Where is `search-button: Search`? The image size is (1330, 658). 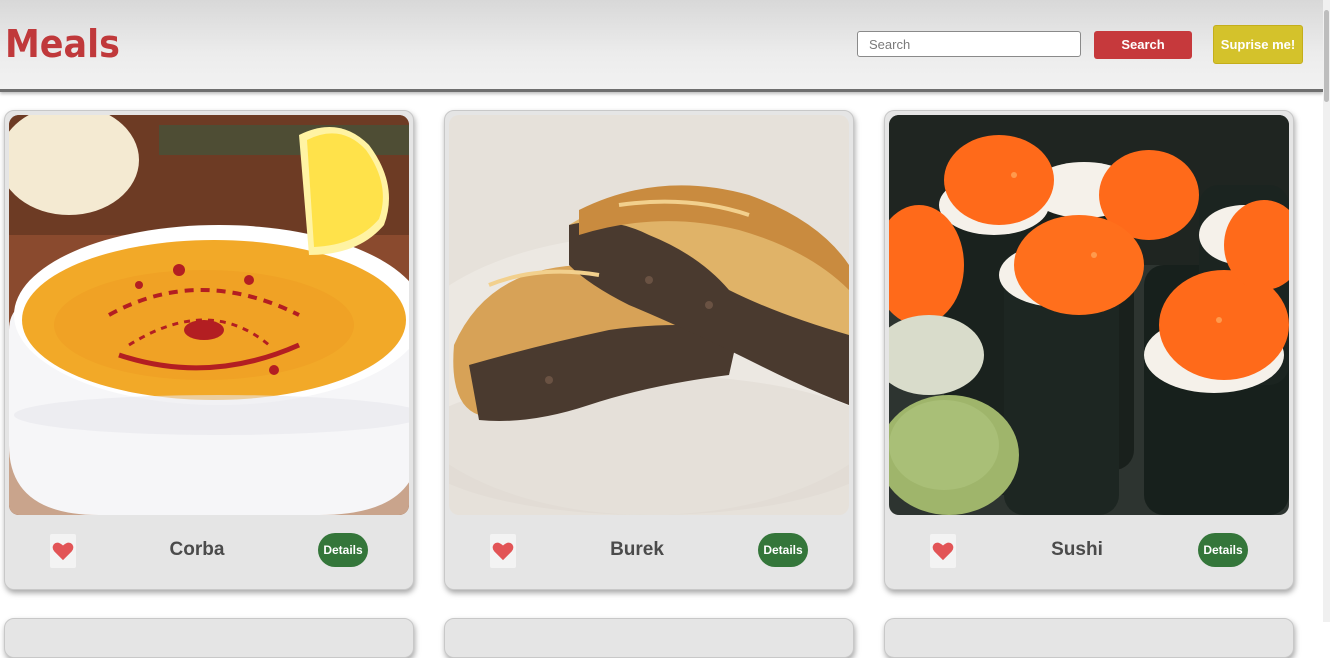 search-button: Search is located at coordinates (1143, 45).